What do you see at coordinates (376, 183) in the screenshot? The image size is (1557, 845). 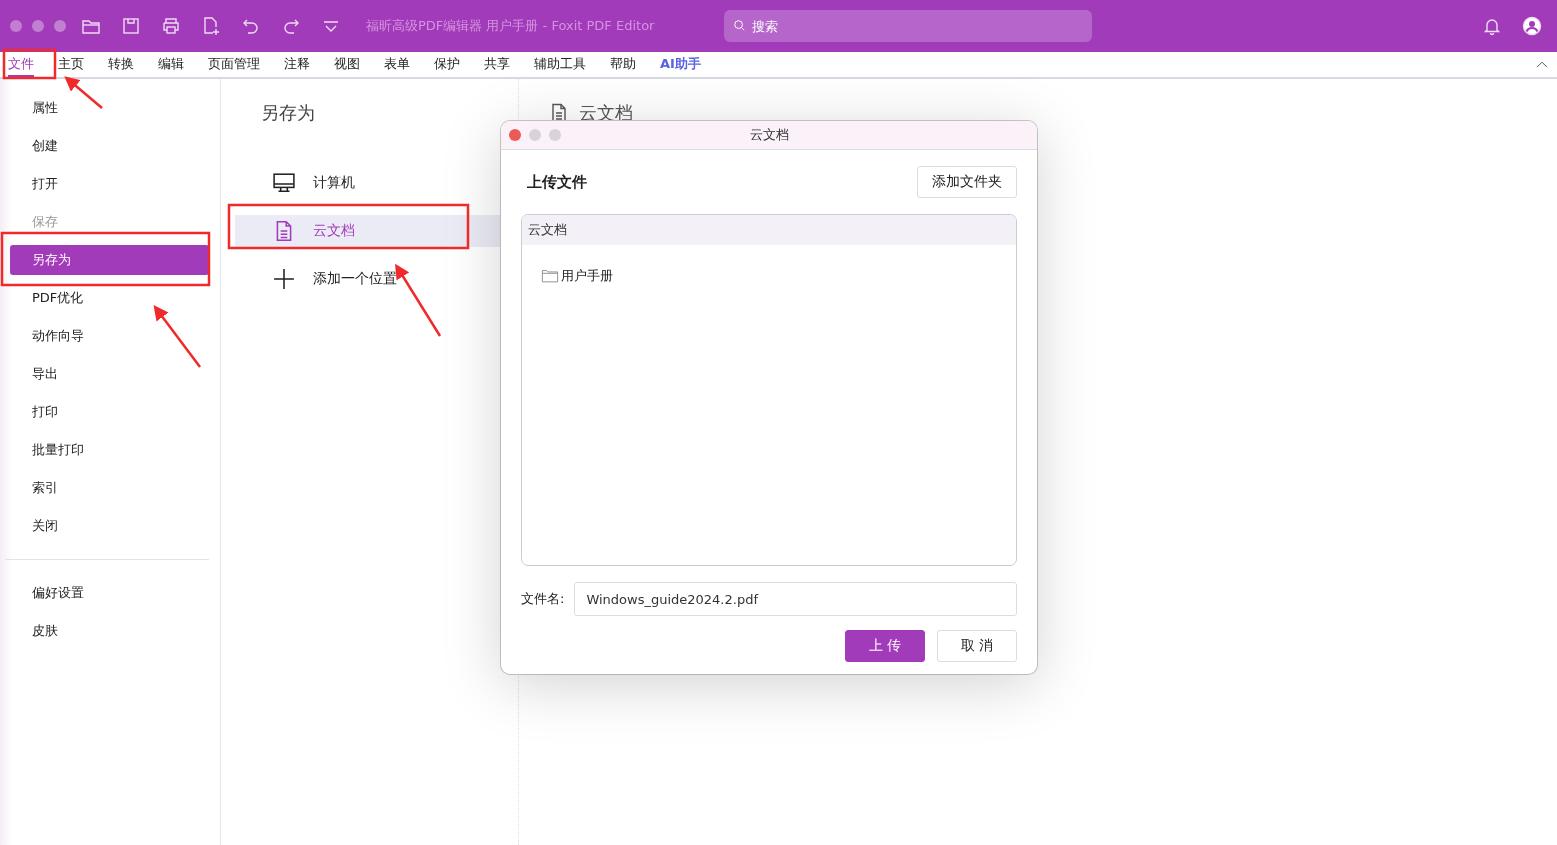 I see `location-item: 计算机` at bounding box center [376, 183].